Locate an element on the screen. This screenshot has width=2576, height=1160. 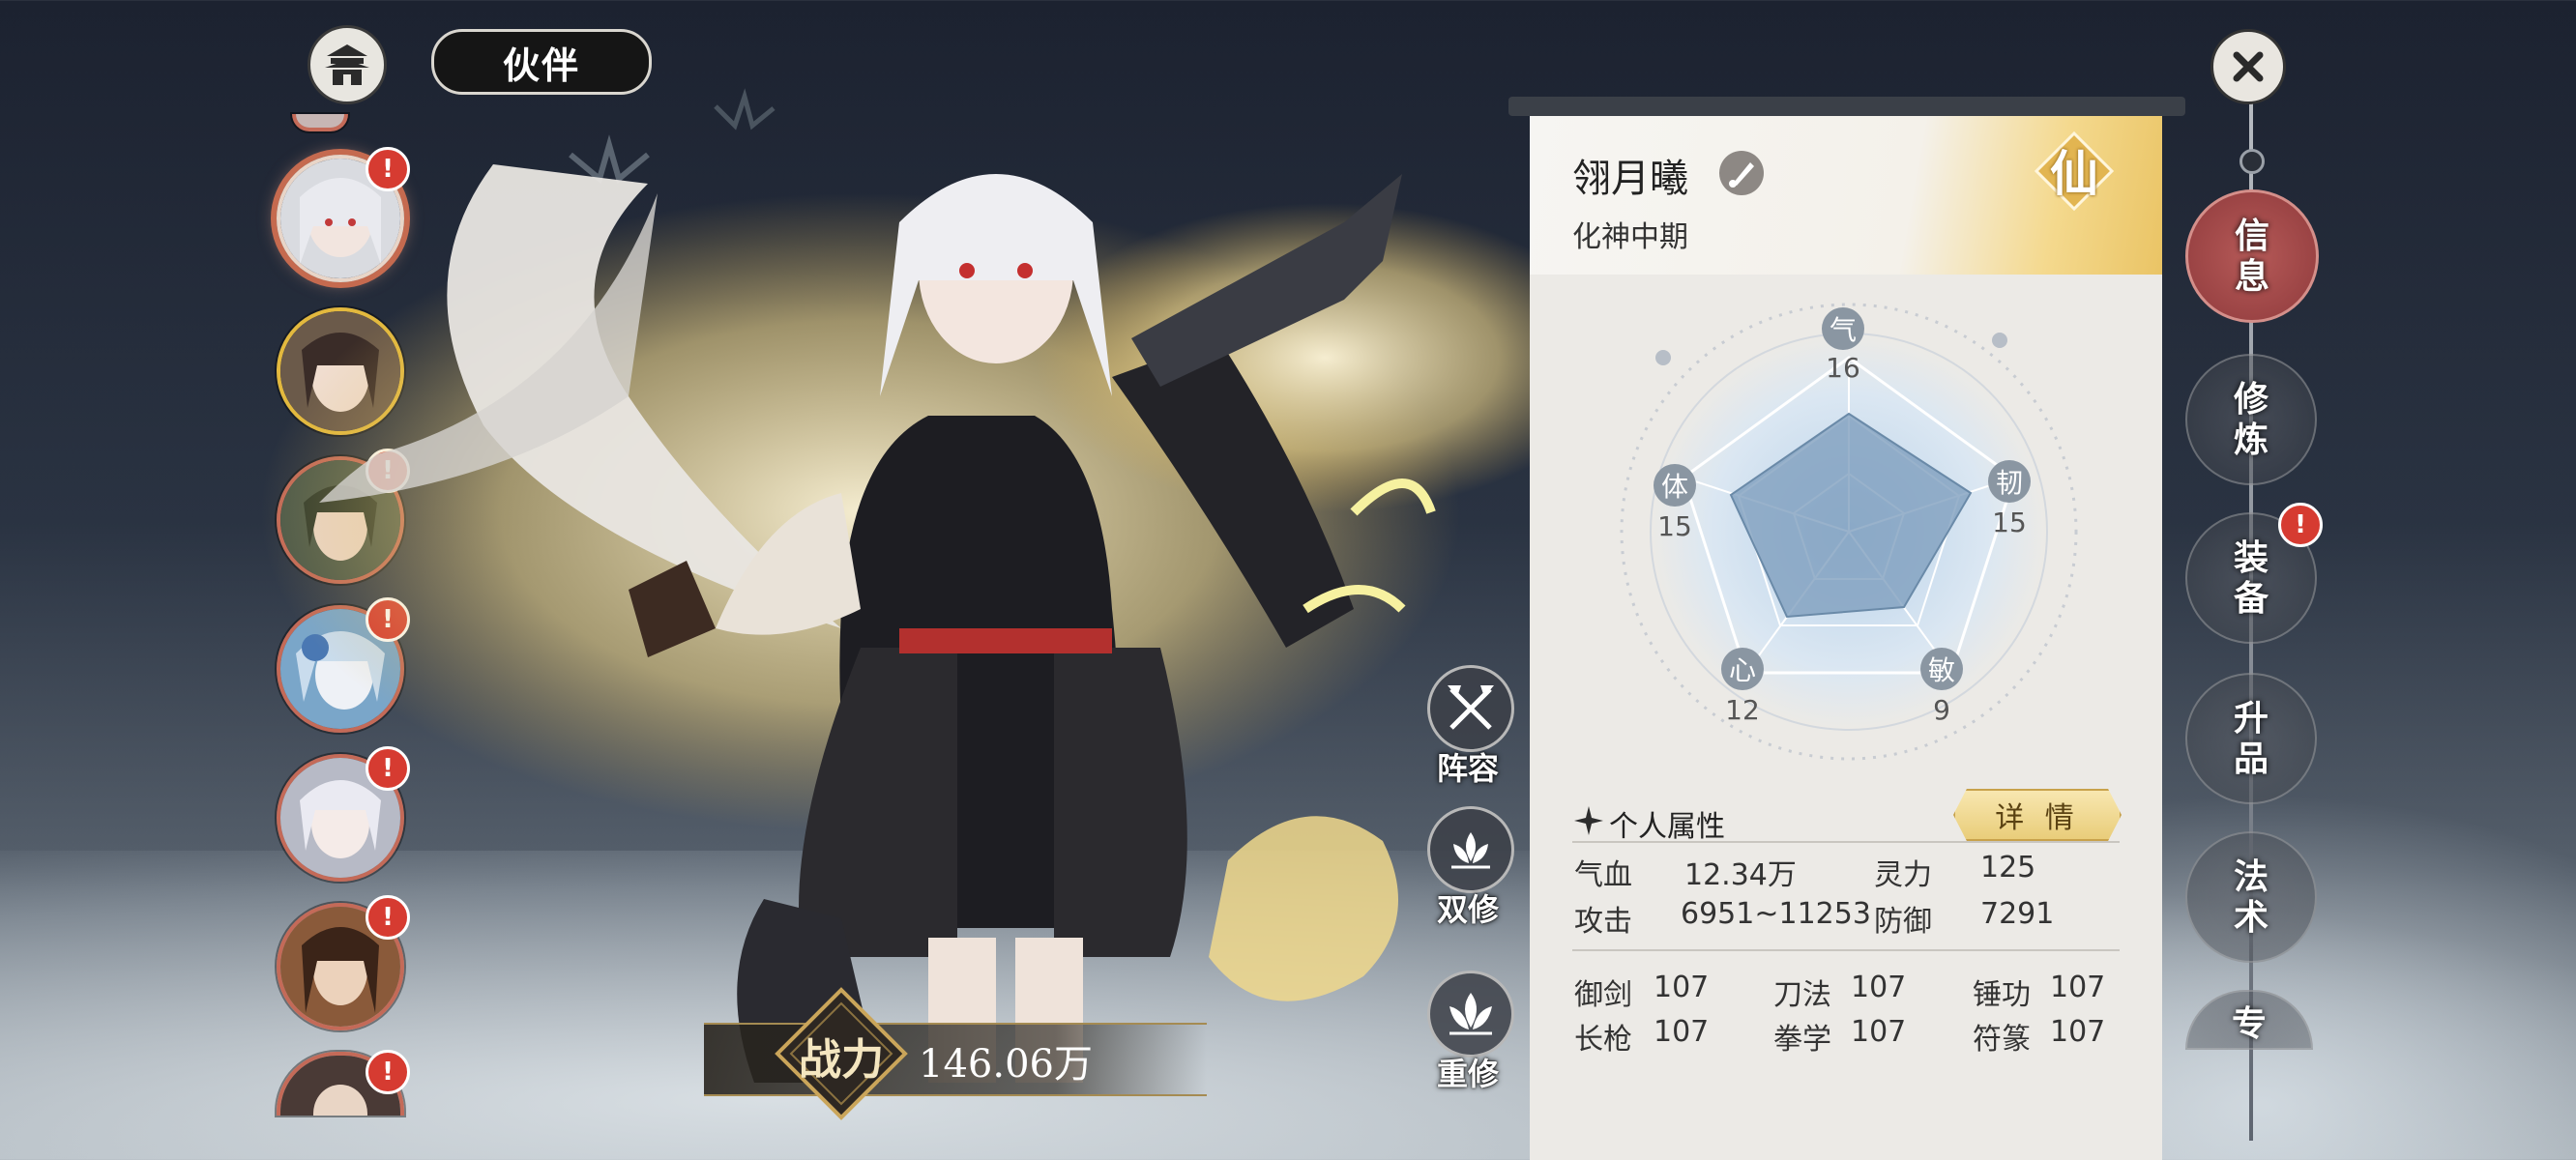
lotus-pair-icon is located at coordinates (1470, 851).